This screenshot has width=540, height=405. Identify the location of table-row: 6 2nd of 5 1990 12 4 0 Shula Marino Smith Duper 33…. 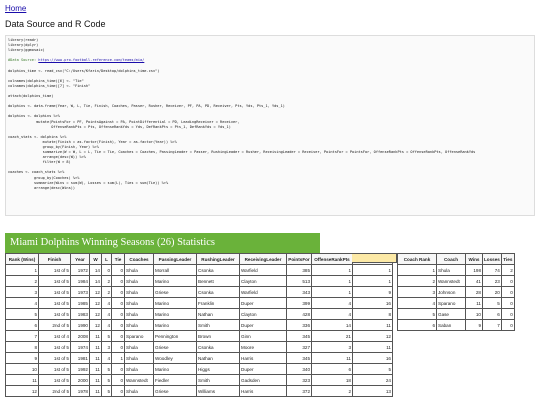
(199, 325).